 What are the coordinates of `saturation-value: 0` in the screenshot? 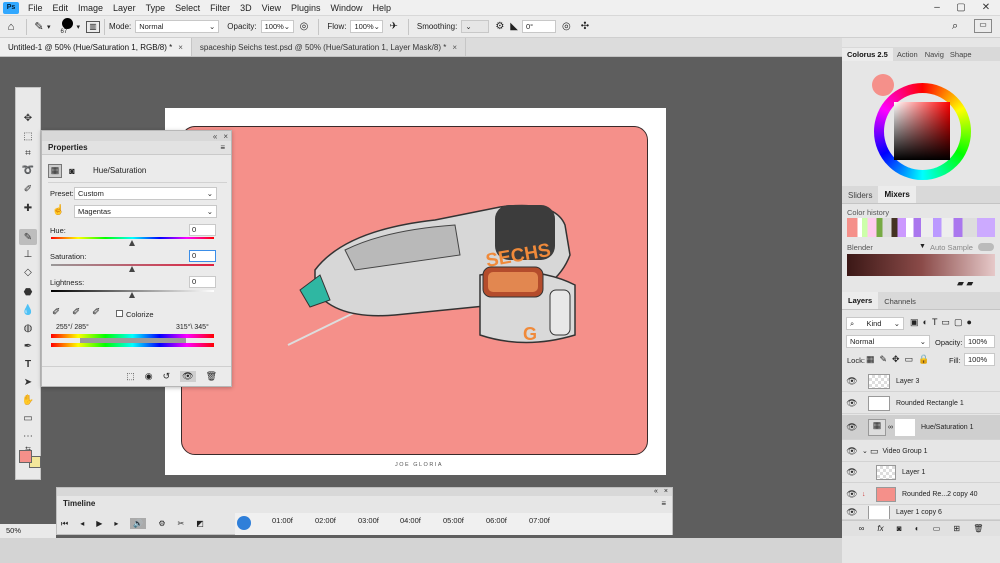 It's located at (202, 256).